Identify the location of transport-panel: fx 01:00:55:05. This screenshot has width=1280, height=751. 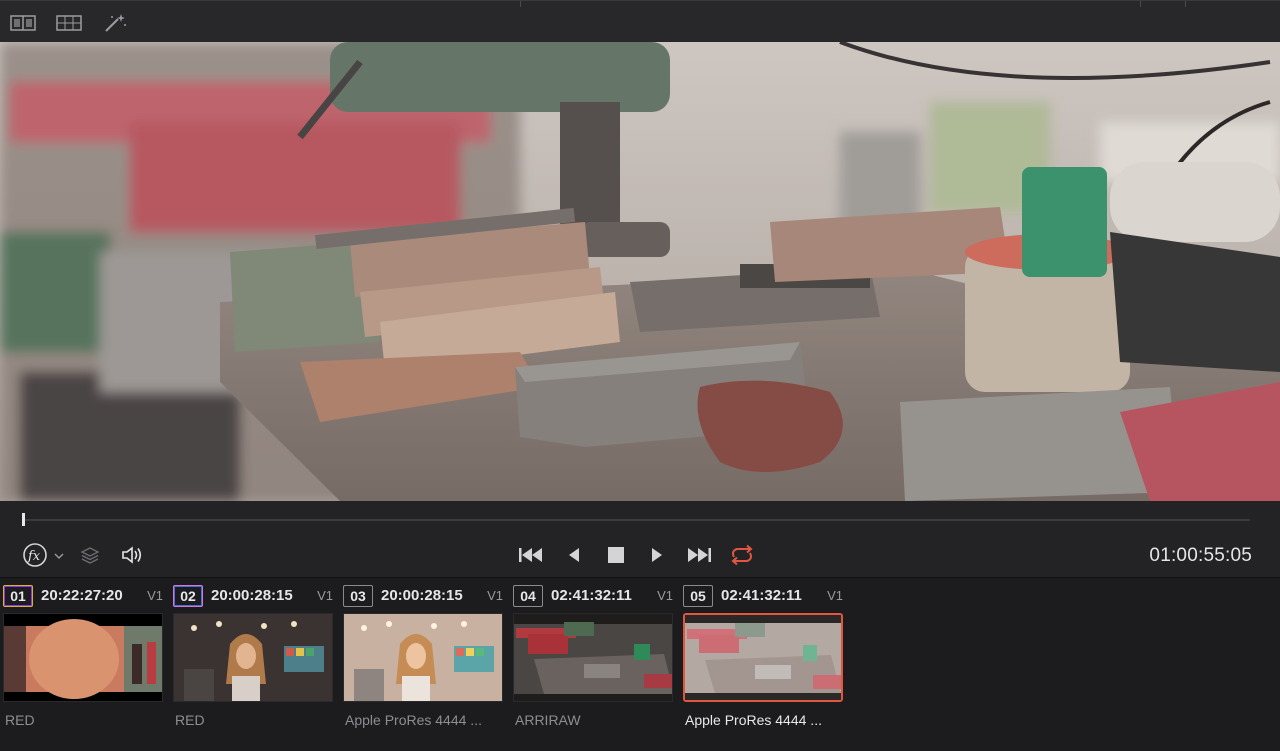
(640, 539).